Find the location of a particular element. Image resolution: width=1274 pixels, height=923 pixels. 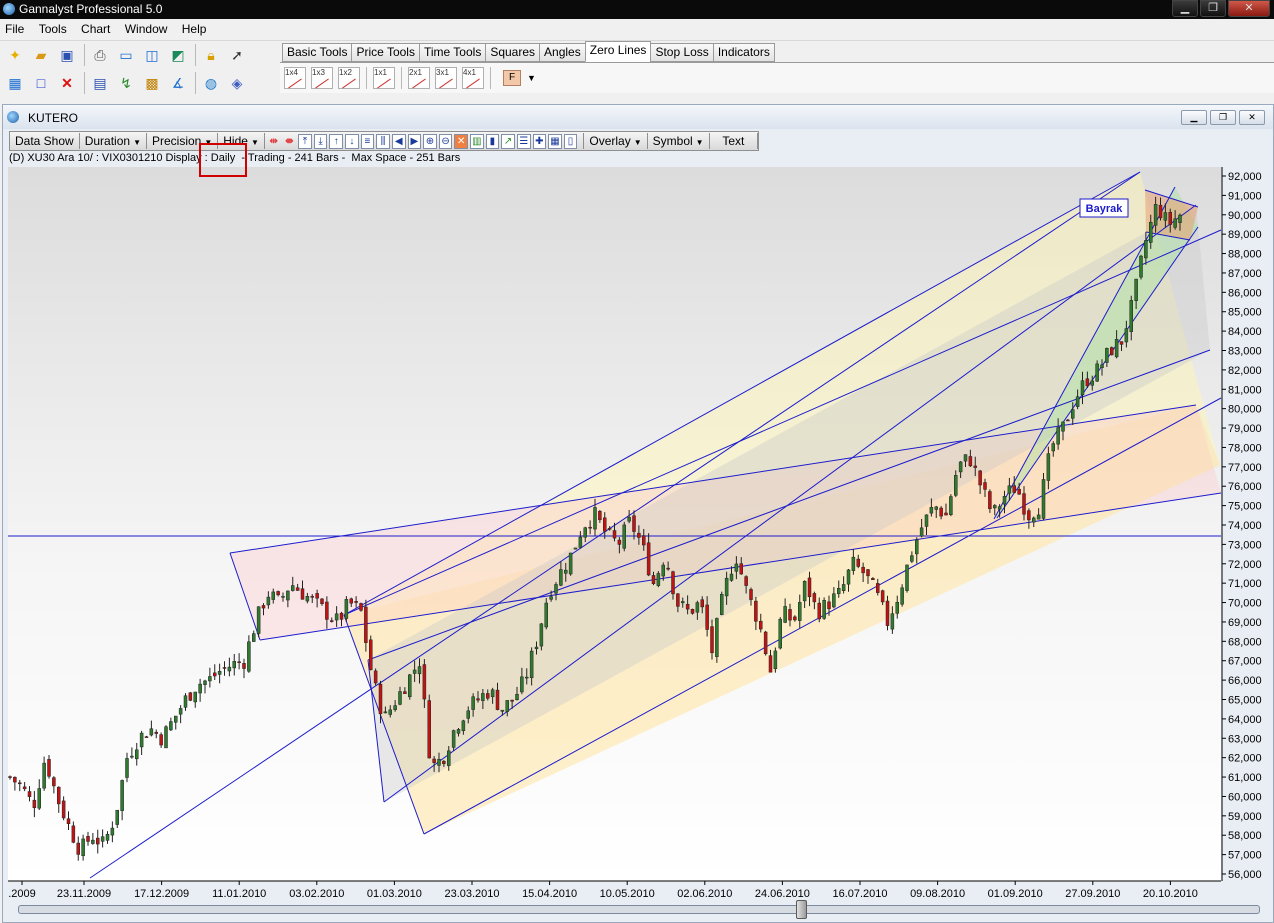

angle-tool-icon: ∡ is located at coordinates (178, 83).